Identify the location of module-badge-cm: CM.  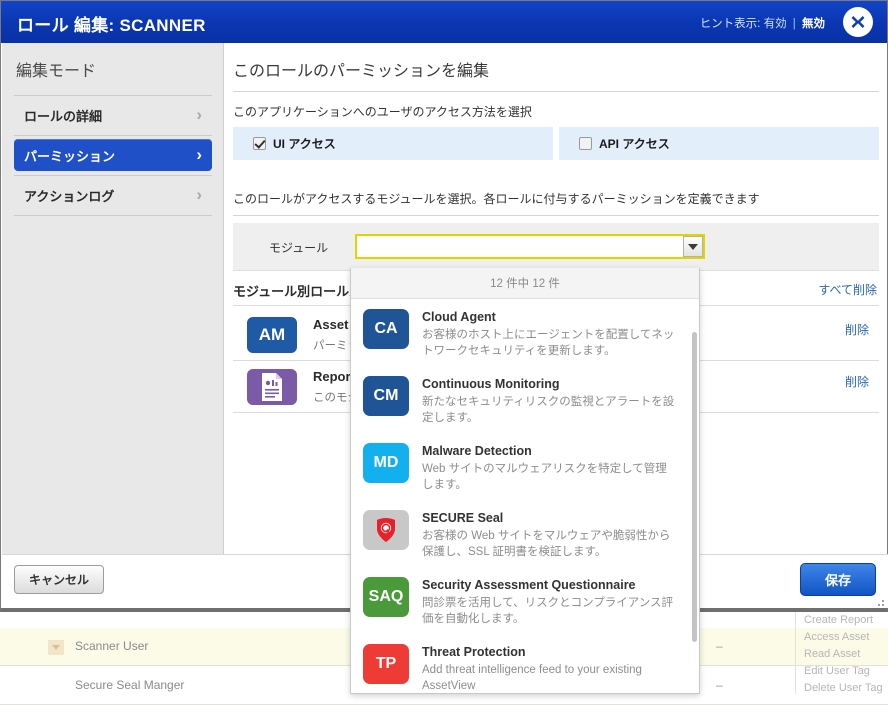
(386, 396).